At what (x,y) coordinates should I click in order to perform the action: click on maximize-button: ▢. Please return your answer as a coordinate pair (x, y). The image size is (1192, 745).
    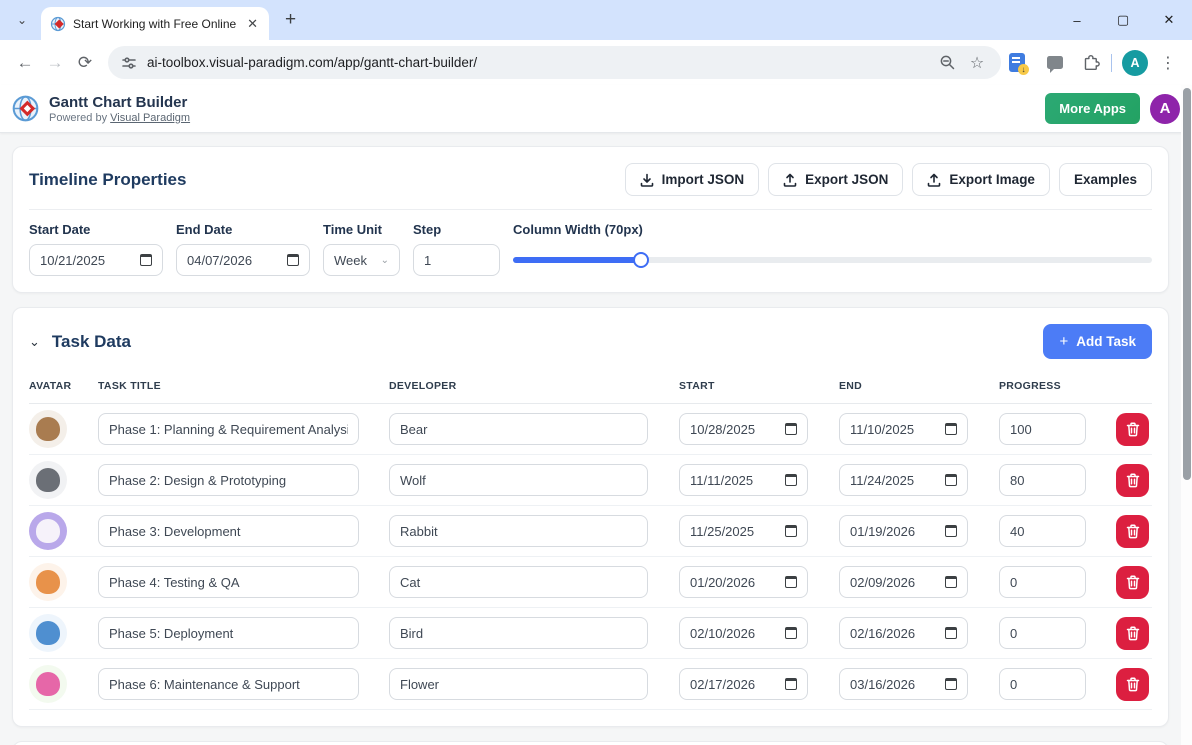
    Looking at the image, I should click on (1123, 20).